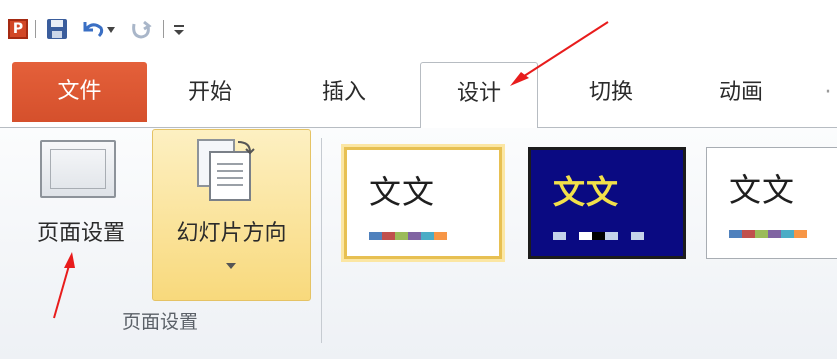  Describe the element at coordinates (159, 322) in the screenshot. I see `page-setup-group-label: 页面设置` at that location.